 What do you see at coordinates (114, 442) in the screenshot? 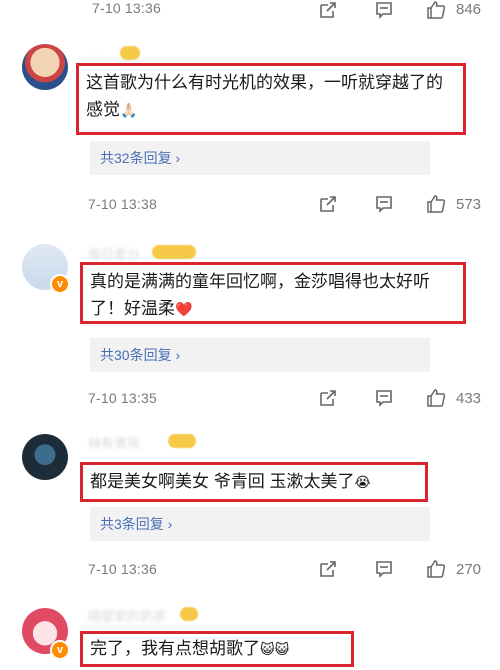
I see `username: 林有青风` at bounding box center [114, 442].